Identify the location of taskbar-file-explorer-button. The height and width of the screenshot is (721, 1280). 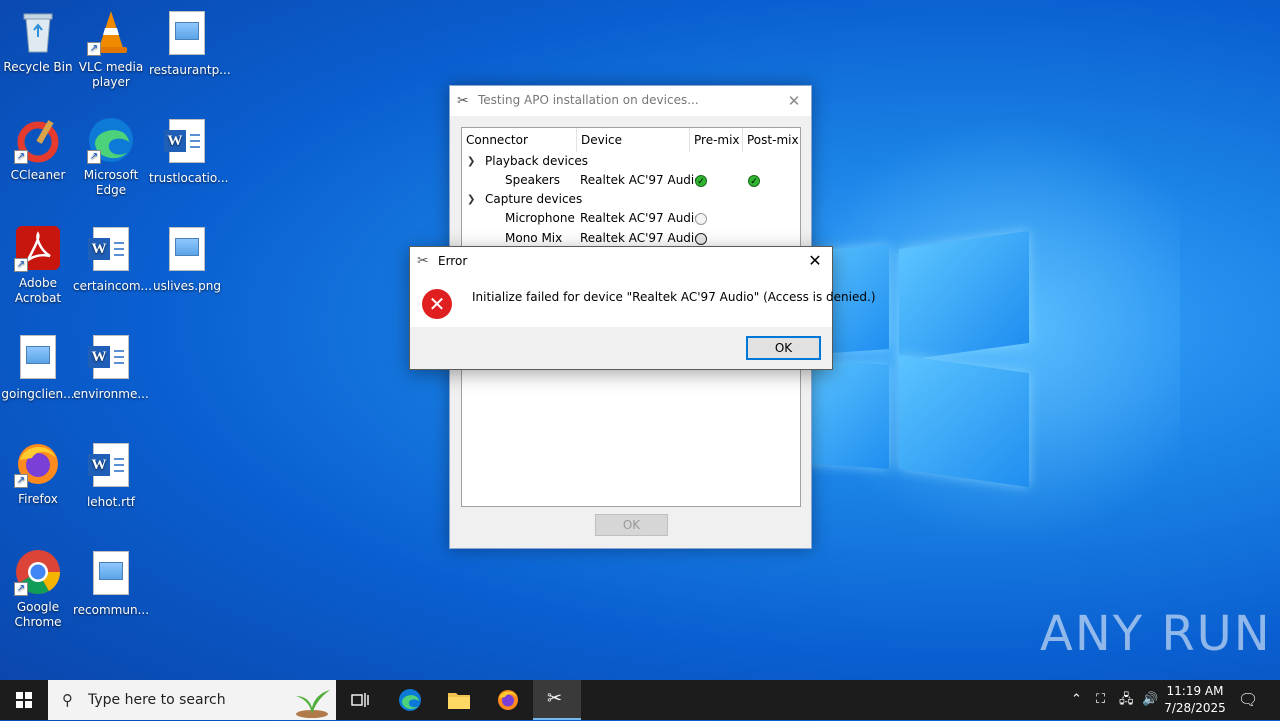
(459, 700).